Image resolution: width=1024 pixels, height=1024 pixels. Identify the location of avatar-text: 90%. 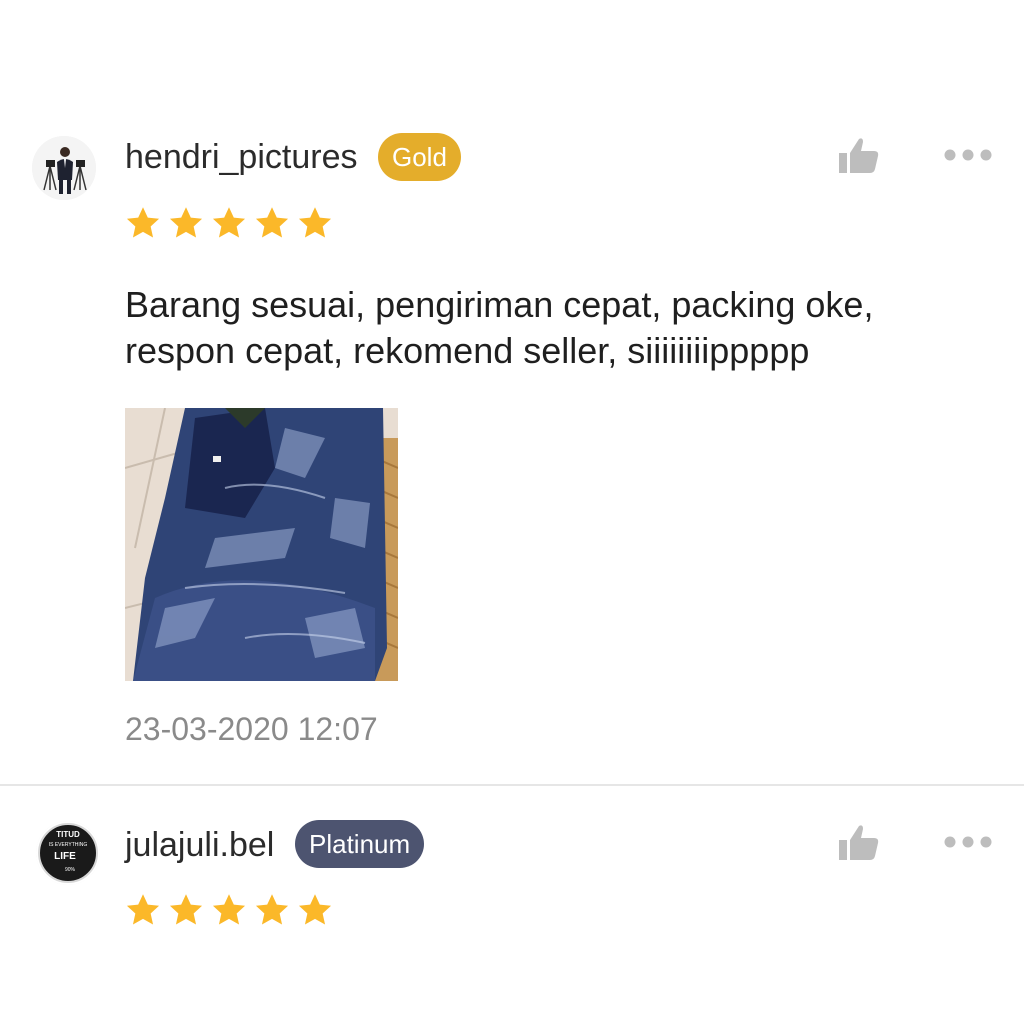
(70, 870).